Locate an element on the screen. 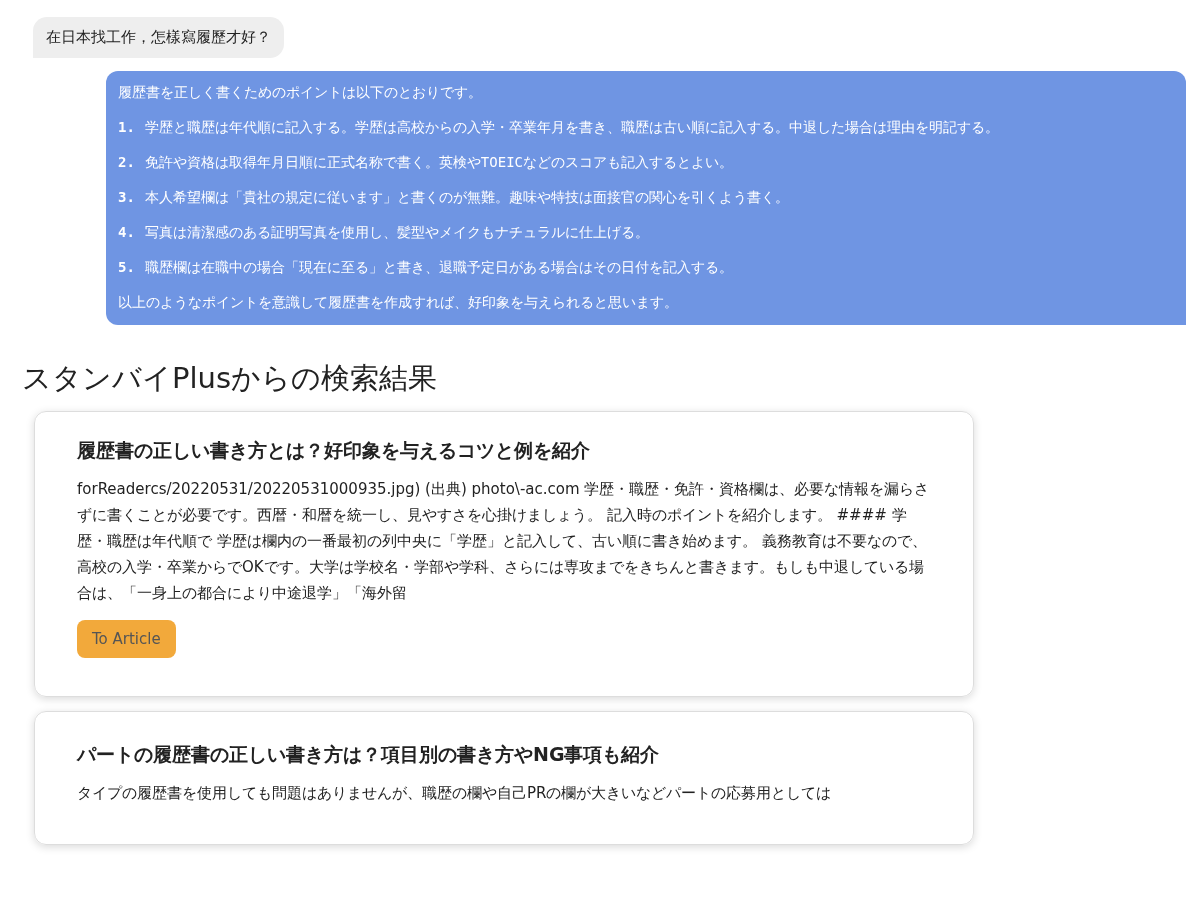 This screenshot has width=1200, height=899. reply-intro: 履歴書を正しく書くためのポイントは以下のとおりです。 is located at coordinates (300, 92).